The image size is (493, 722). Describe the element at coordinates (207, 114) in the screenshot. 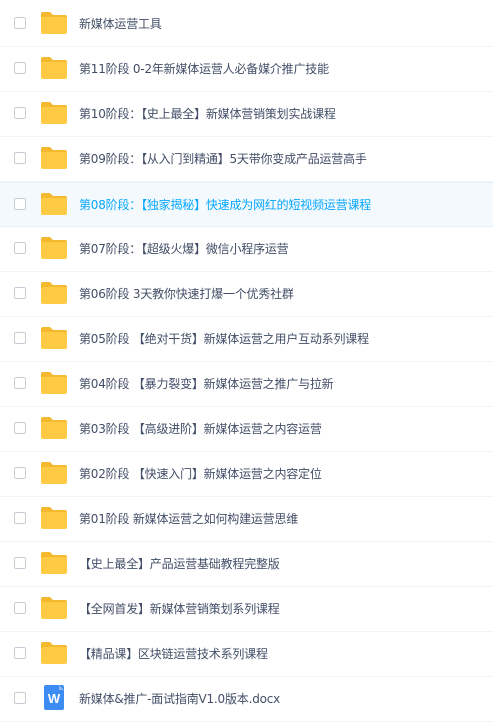

I see `file-name: 第10阶段：【史上最全】新媒体营销策划实战课程` at that location.